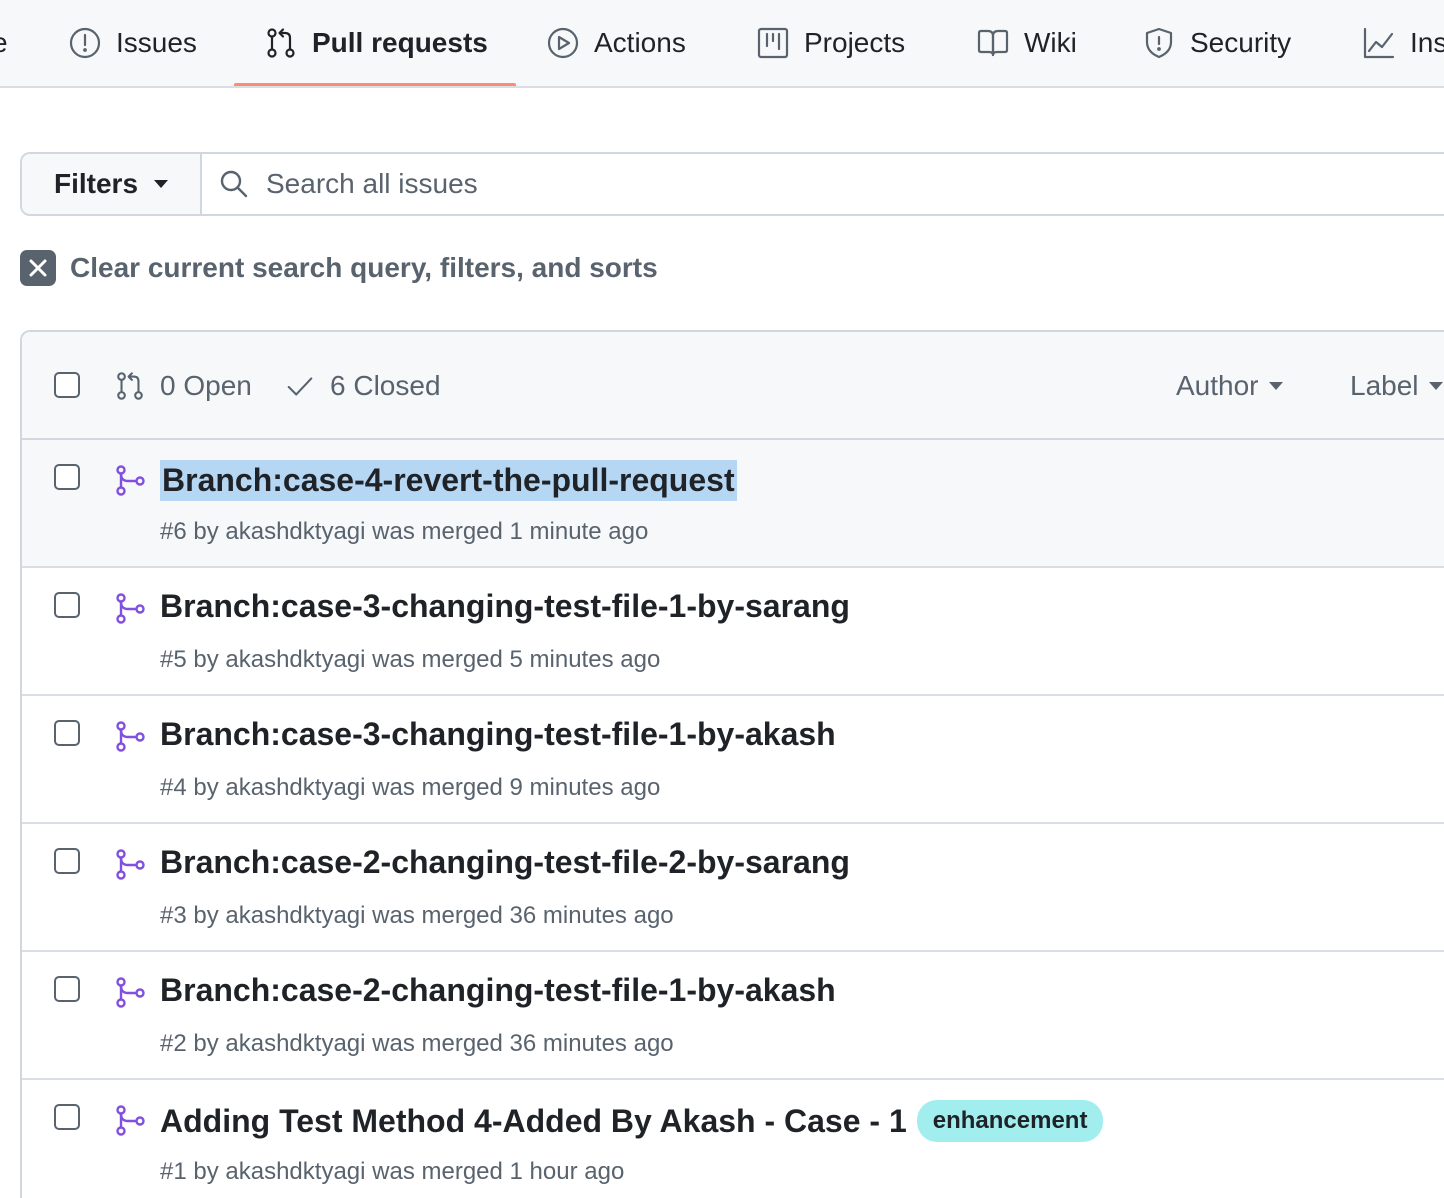  Describe the element at coordinates (1403, 43) in the screenshot. I see `tab-insights: Ins` at that location.